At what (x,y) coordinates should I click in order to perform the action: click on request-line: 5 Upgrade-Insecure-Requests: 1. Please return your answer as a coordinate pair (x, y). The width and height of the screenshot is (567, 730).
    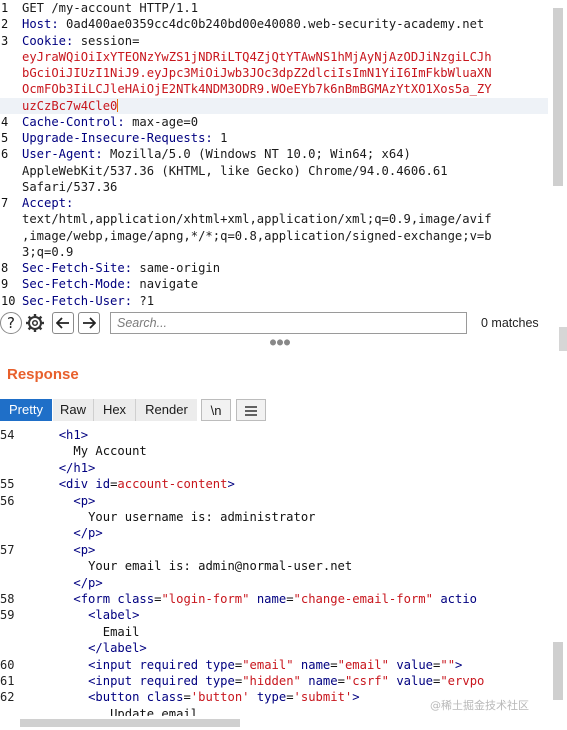
    Looking at the image, I should click on (274, 138).